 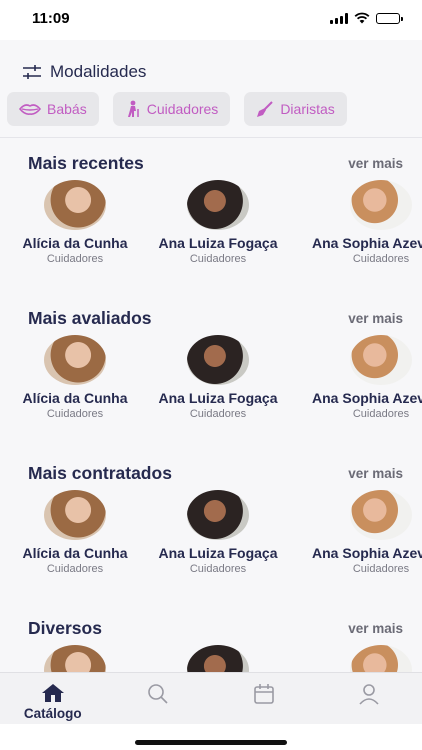 What do you see at coordinates (211, 637) in the screenshot?
I see `section-diversos: Diversos ver mais` at bounding box center [211, 637].